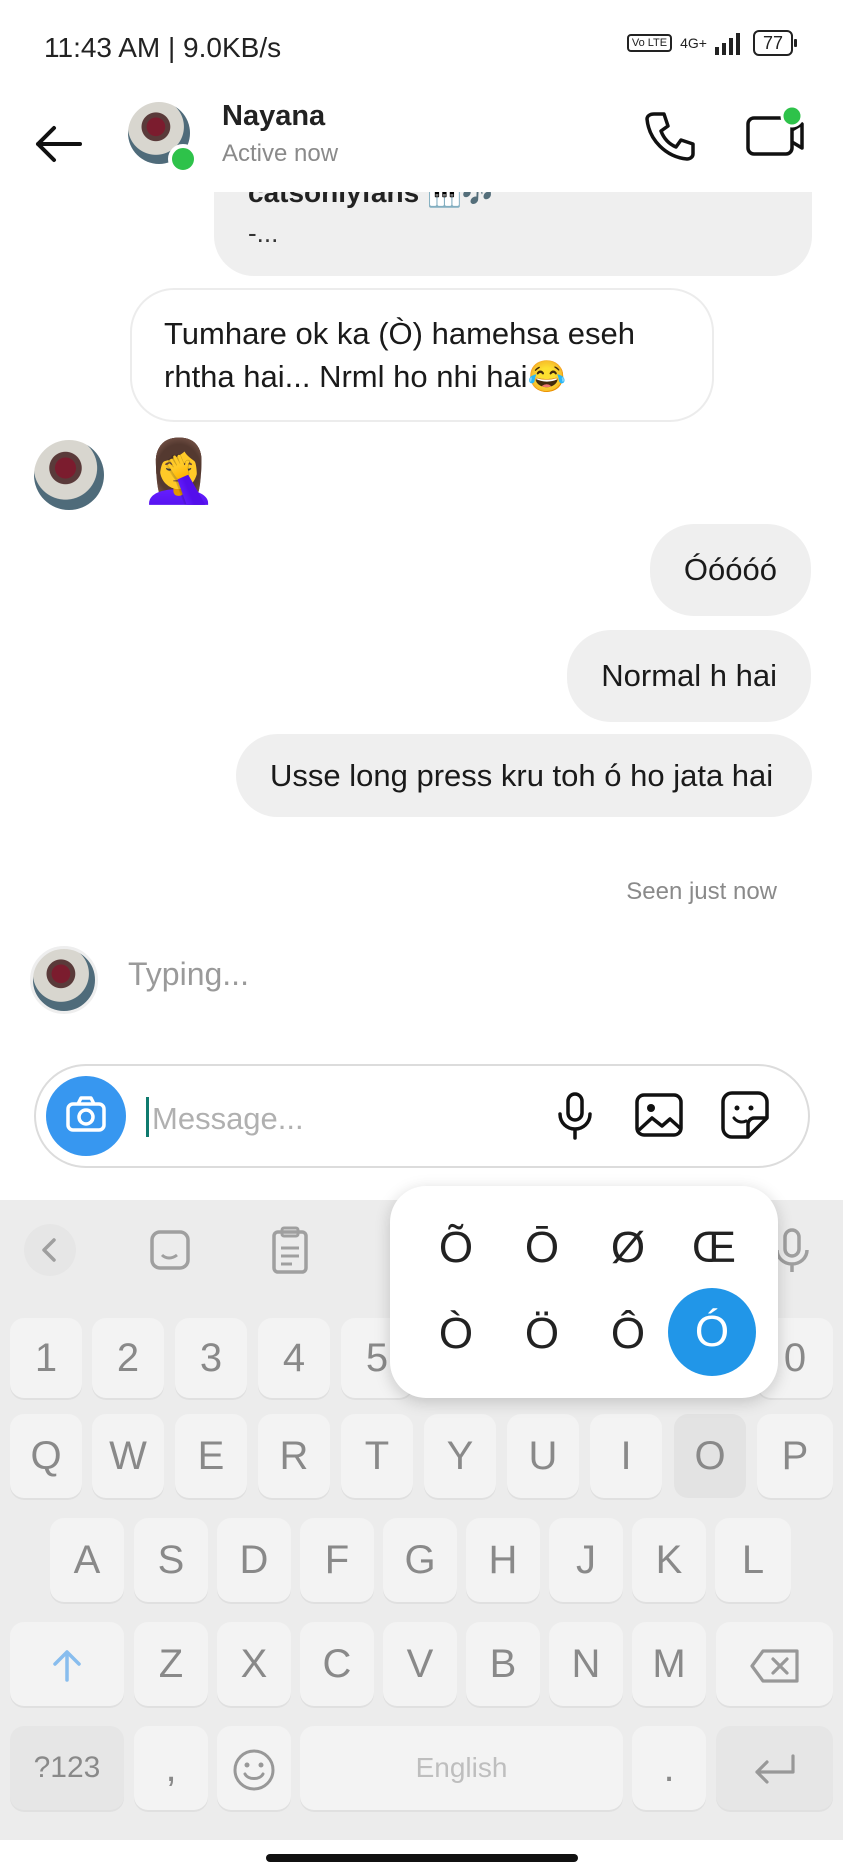  I want to click on key-3: 3, so click(211, 1358).